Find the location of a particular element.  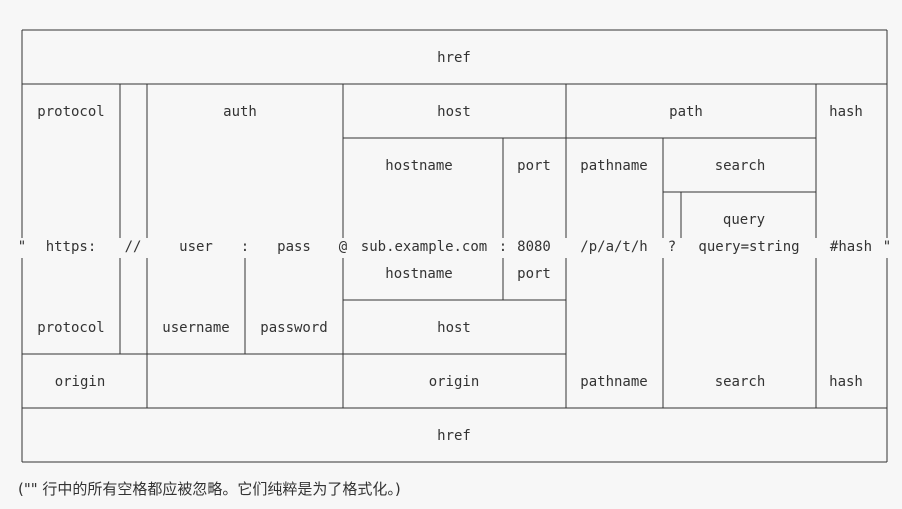

url-hash: #hash is located at coordinates (851, 247).